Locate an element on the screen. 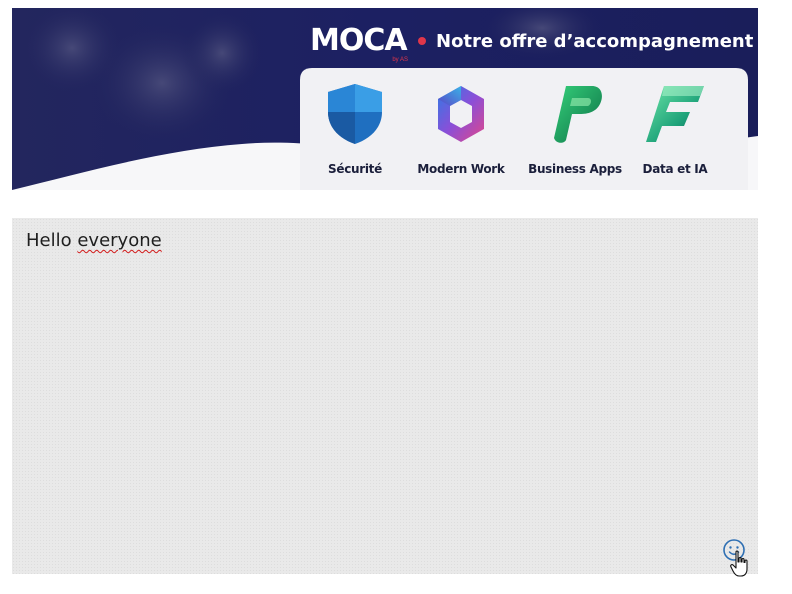 This screenshot has width=792, height=594. fabric-icon is located at coordinates (675, 114).